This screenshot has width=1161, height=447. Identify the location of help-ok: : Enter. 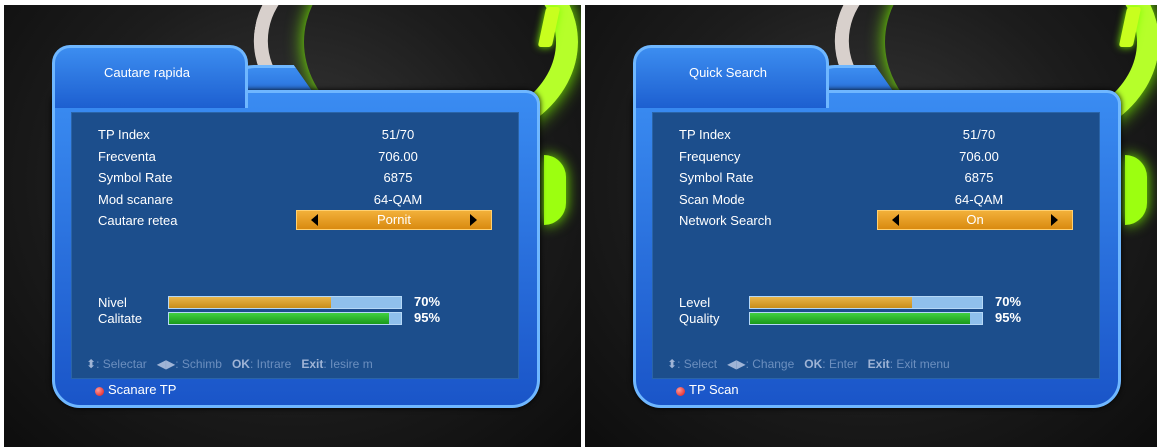
(840, 364).